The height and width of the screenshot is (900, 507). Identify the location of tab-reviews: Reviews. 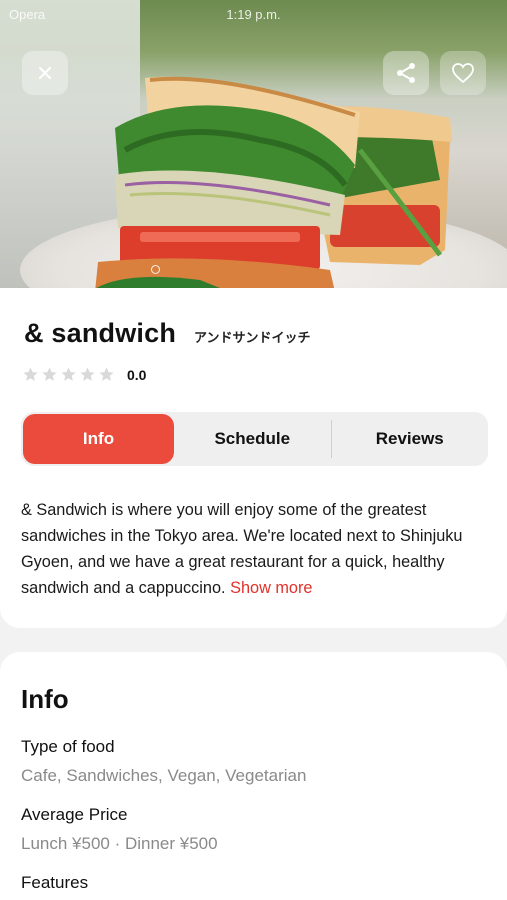
(410, 439).